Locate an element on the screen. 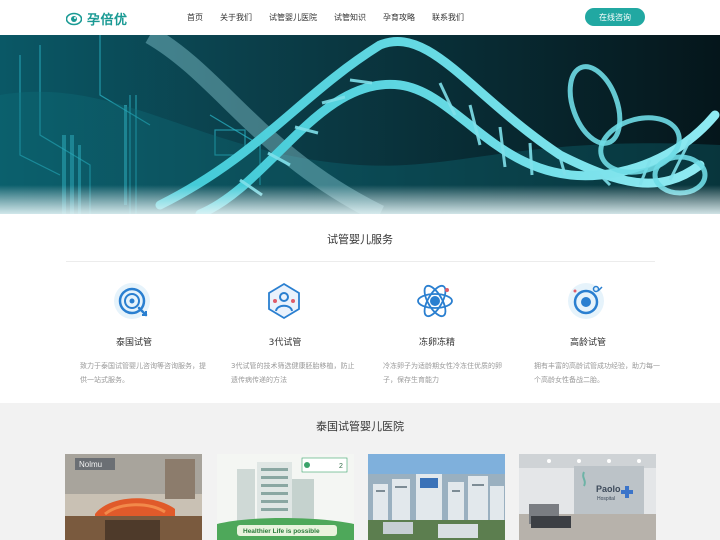  service-desc: 3代试管的技术筛选健康胚胎移植，防止遗传病传递的方法 is located at coordinates (293, 373).